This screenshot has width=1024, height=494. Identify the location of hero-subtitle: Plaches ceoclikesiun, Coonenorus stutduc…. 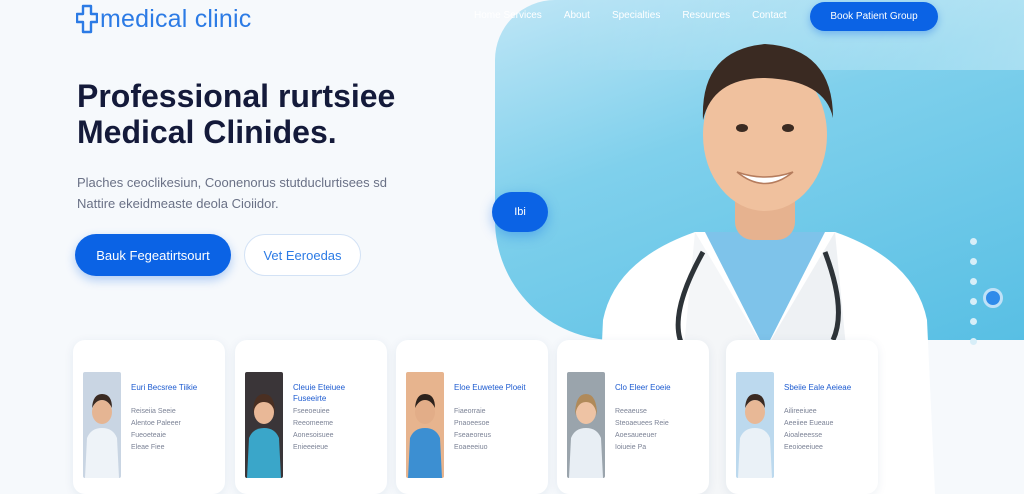
(257, 193).